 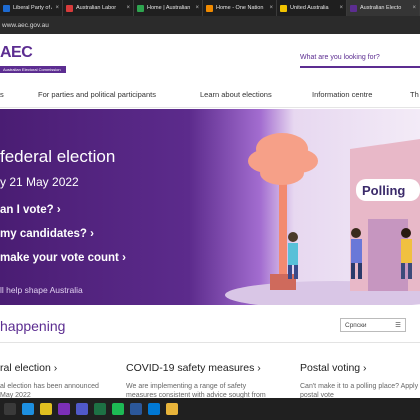 What do you see at coordinates (118, 409) in the screenshot?
I see `spotify-icon` at bounding box center [118, 409].